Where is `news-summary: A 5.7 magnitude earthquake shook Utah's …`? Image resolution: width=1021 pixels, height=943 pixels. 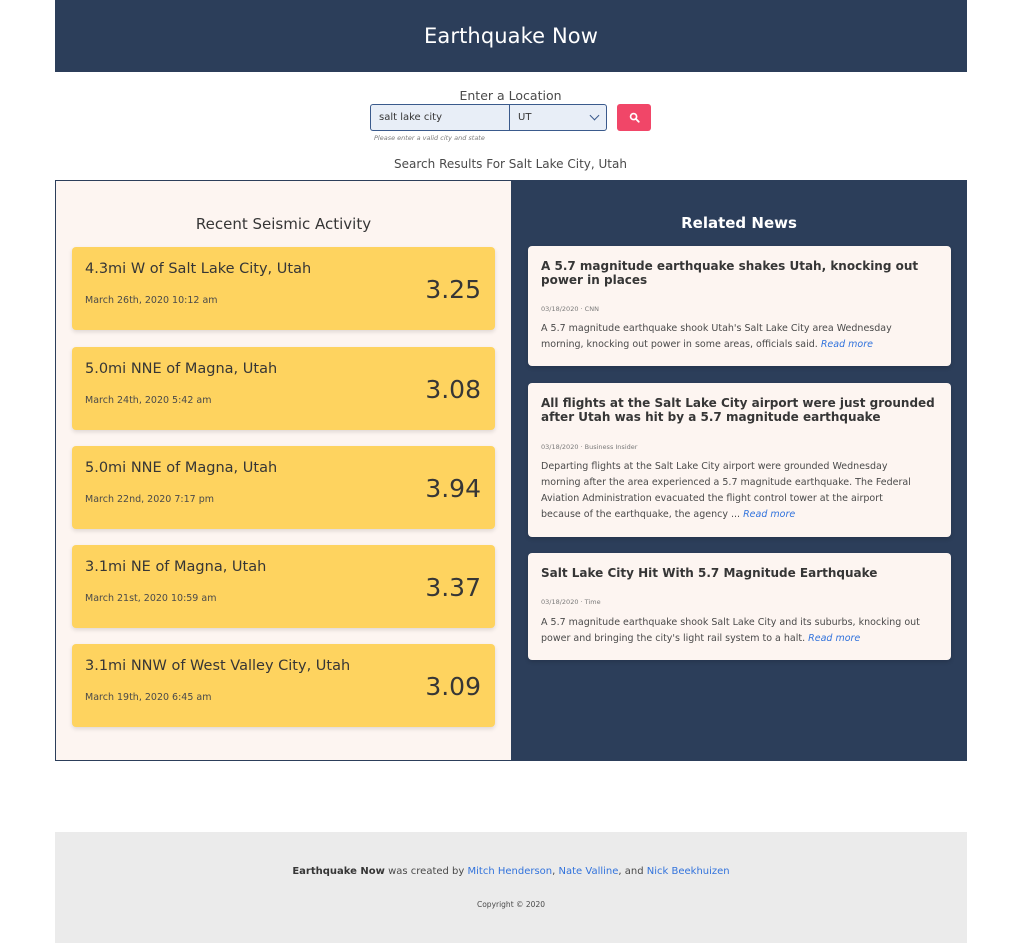 news-summary: A 5.7 magnitude earthquake shook Utah's … is located at coordinates (733, 337).